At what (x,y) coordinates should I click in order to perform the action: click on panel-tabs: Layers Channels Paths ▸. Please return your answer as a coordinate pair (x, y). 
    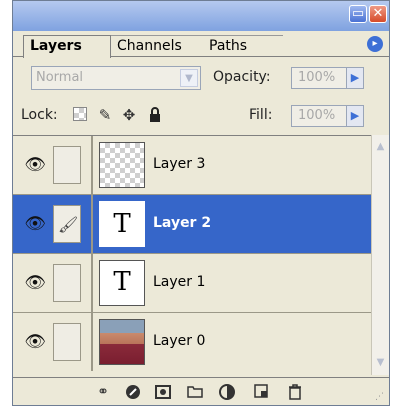
    Looking at the image, I should click on (201, 44).